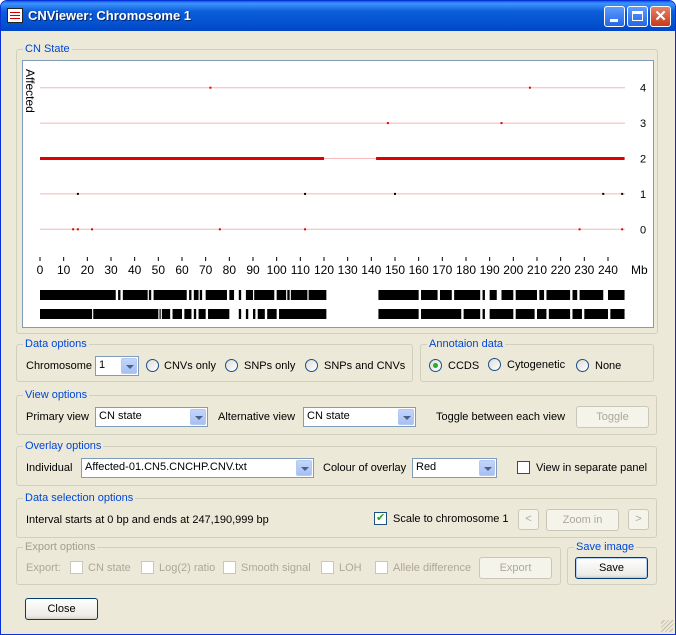 Image resolution: width=676 pixels, height=635 pixels. Describe the element at coordinates (277, 270) in the screenshot. I see `x-tick-label: 100` at that location.